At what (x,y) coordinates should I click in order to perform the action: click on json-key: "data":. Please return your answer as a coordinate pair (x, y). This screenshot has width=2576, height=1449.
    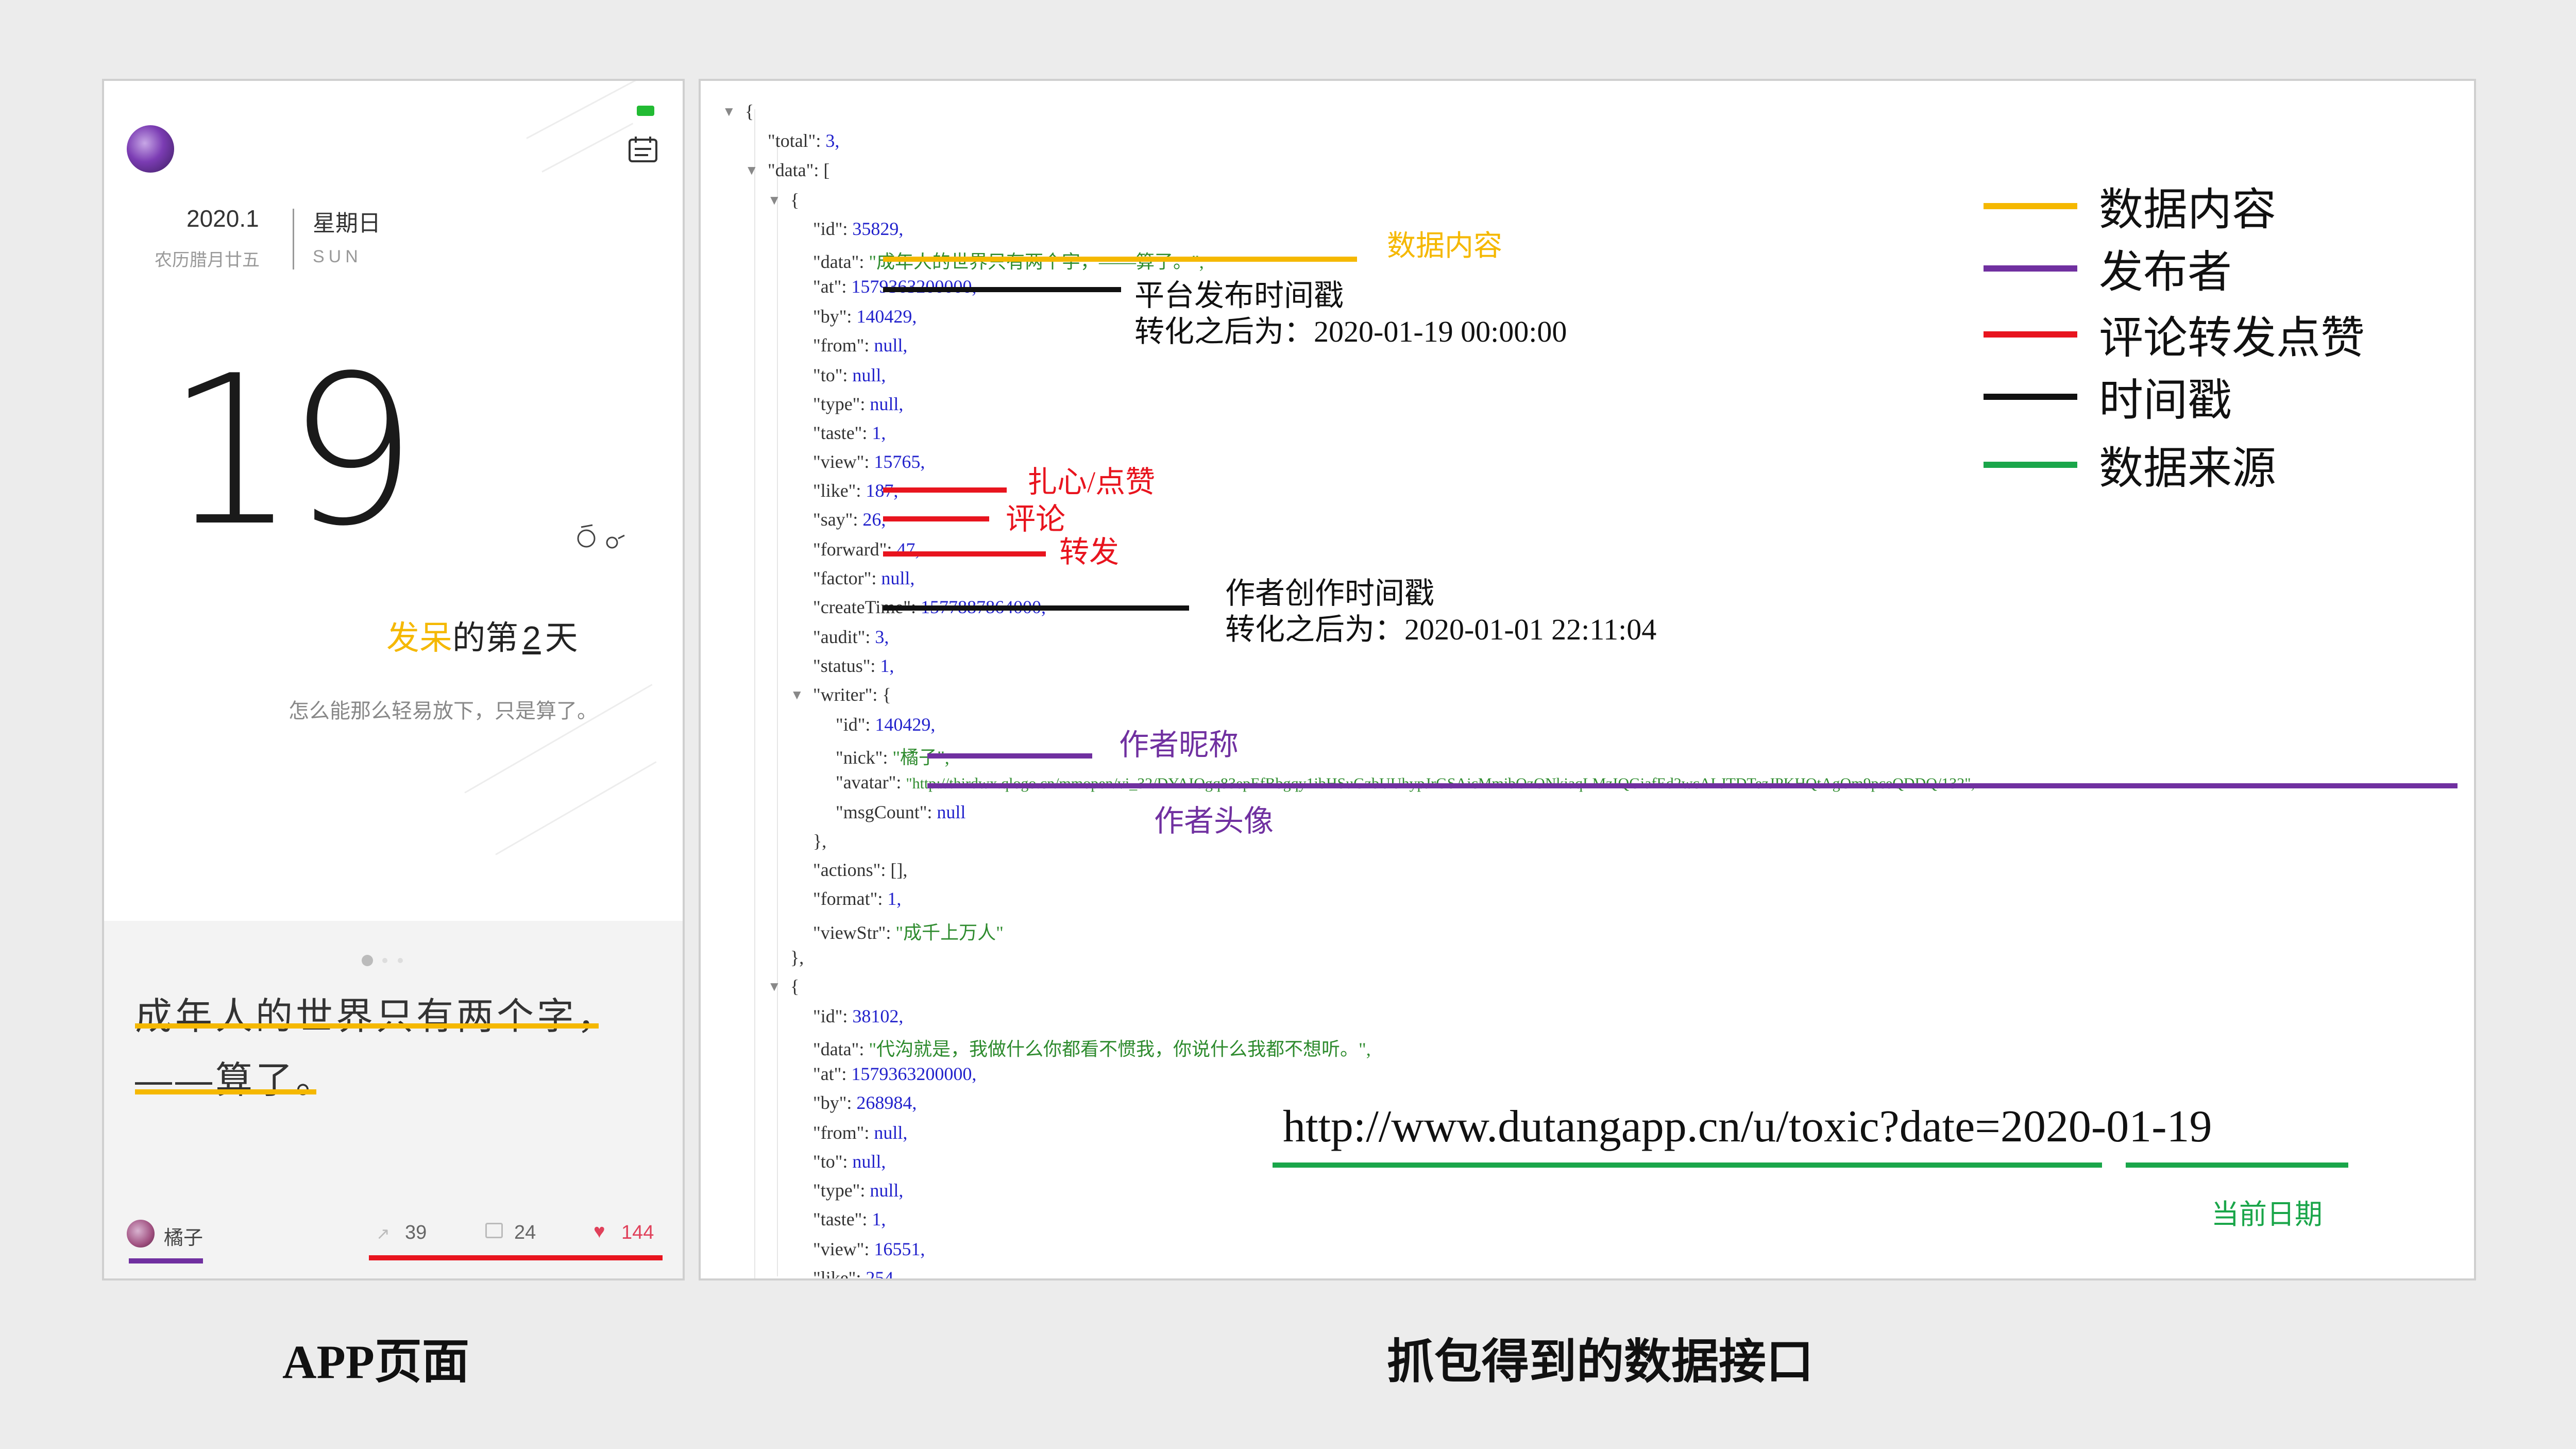
    Looking at the image, I should click on (841, 261).